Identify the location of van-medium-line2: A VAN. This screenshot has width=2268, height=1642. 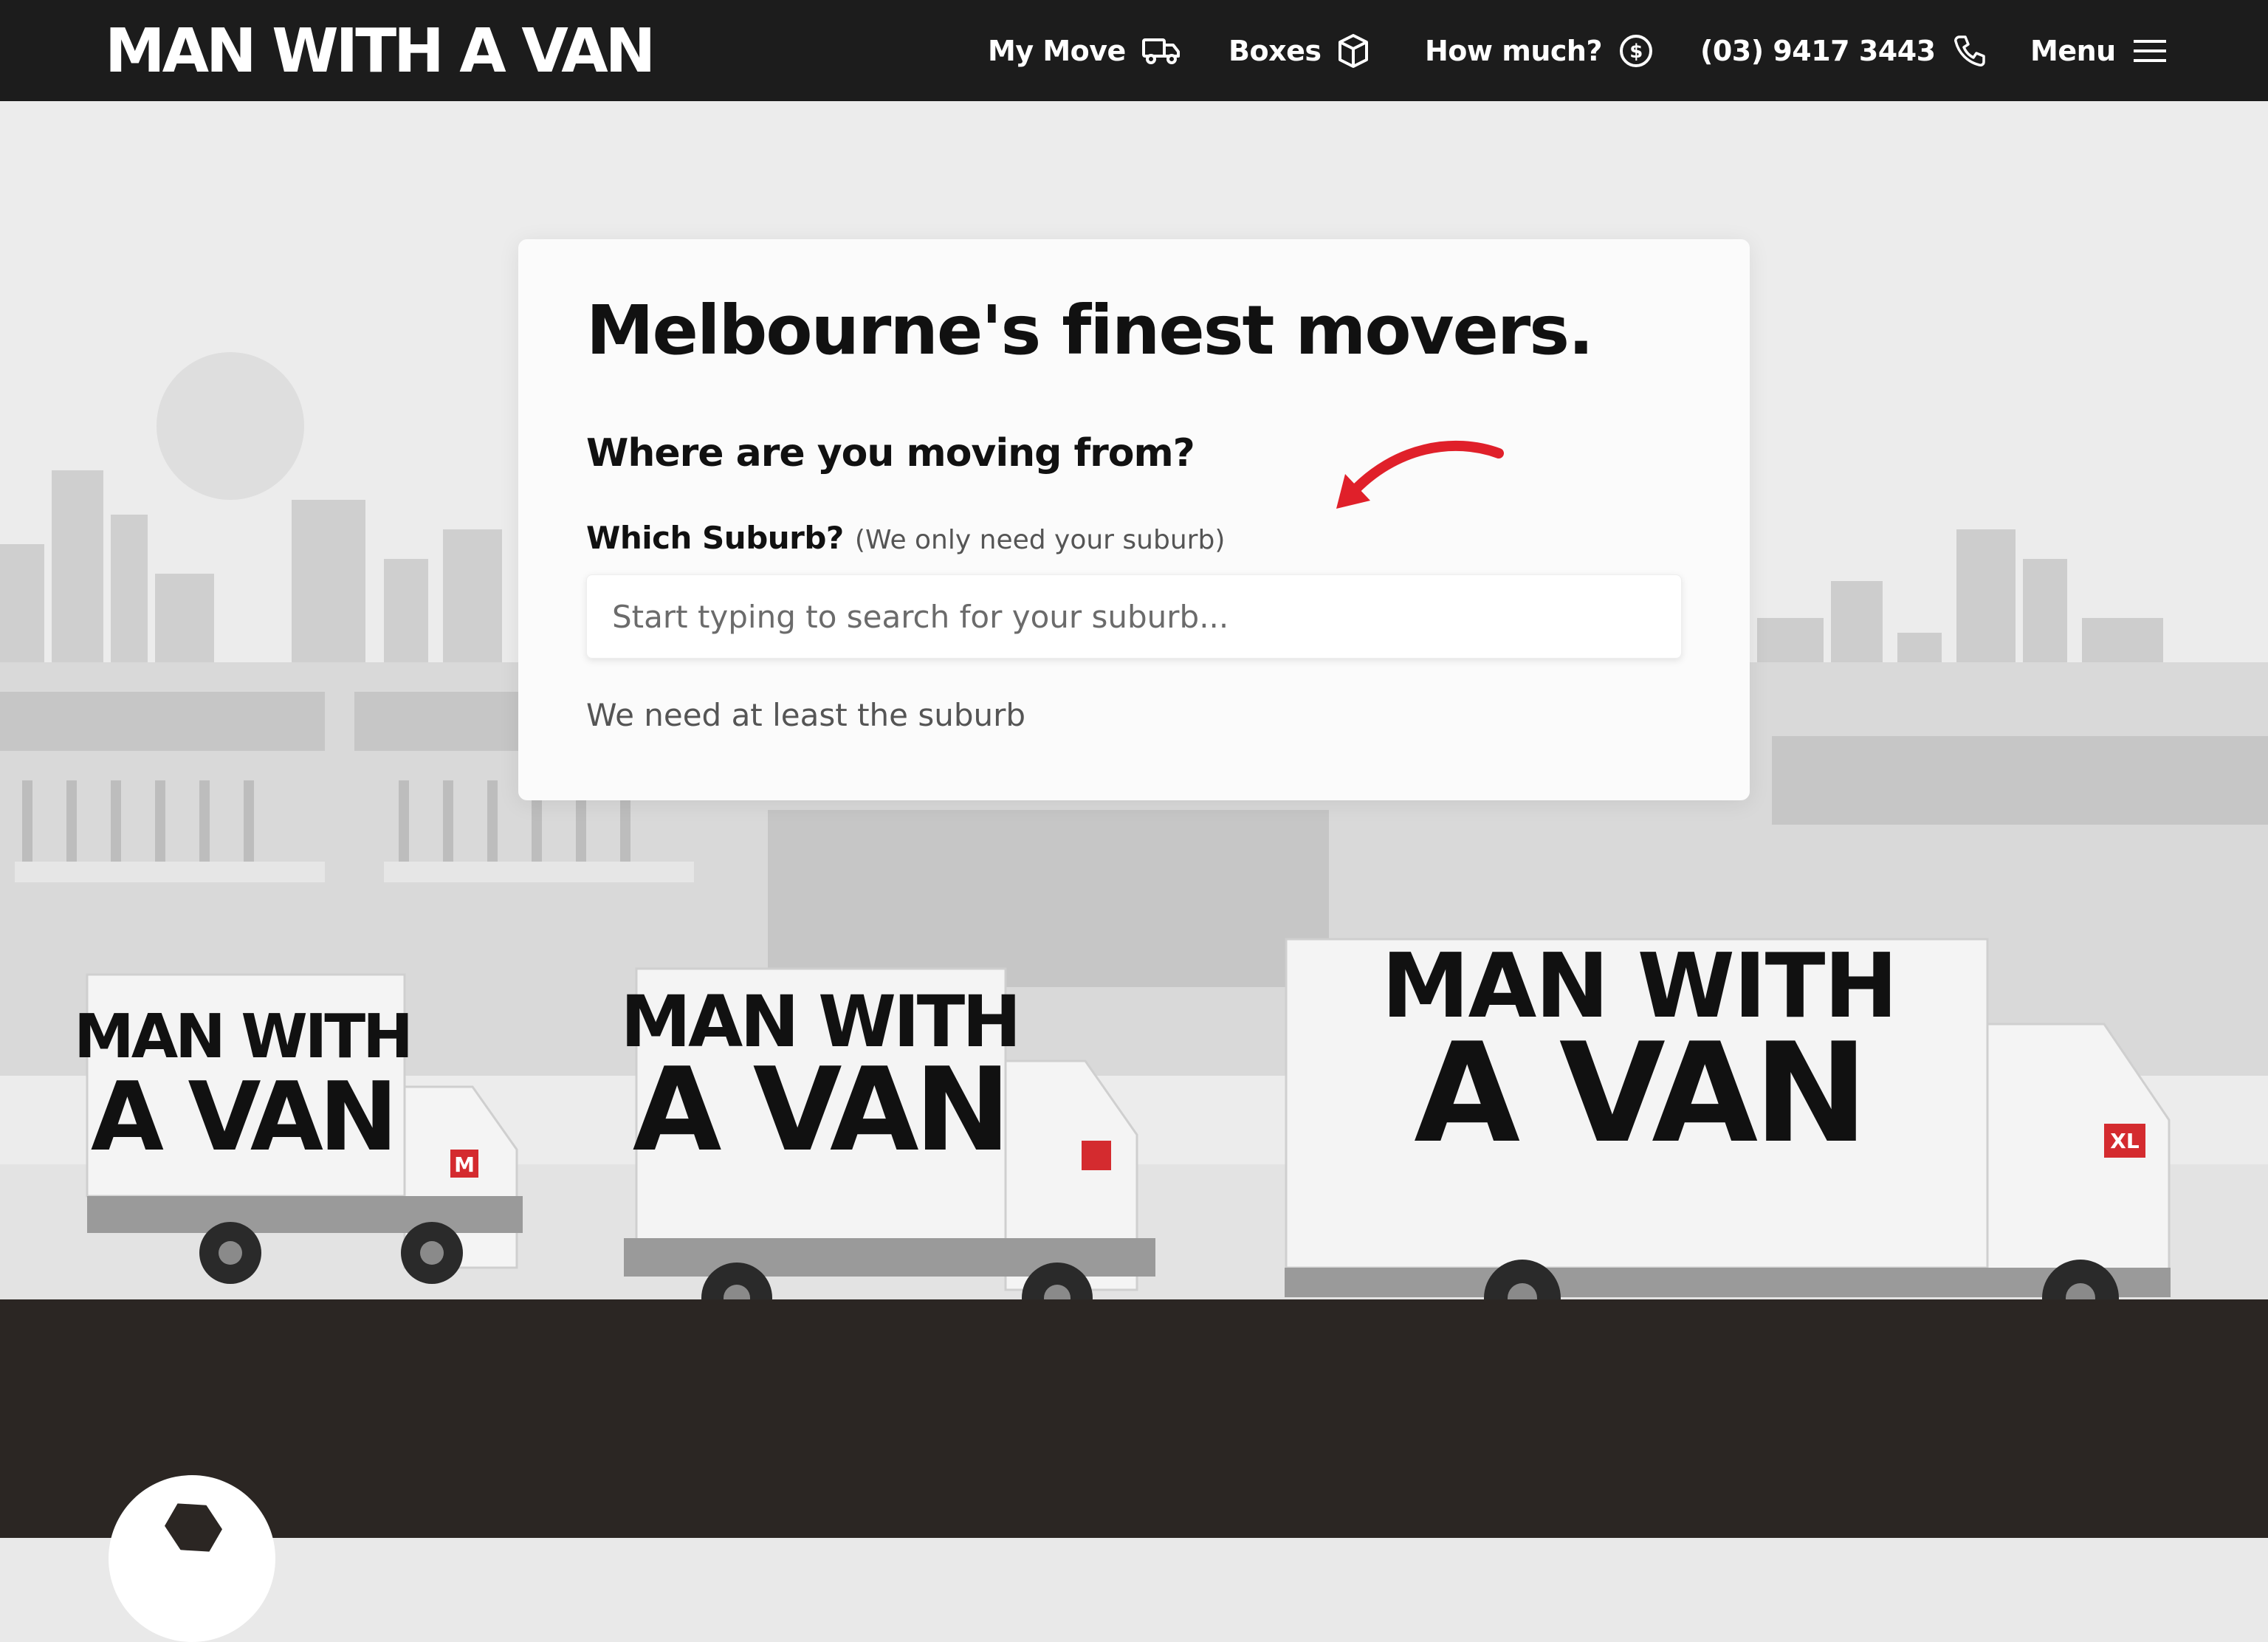
(819, 1109).